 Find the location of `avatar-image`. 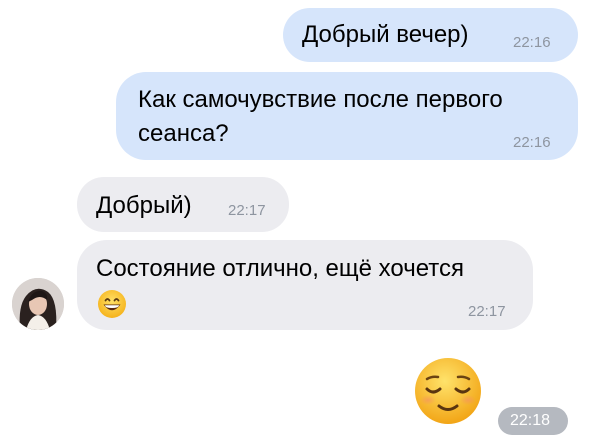

avatar-image is located at coordinates (38, 304).